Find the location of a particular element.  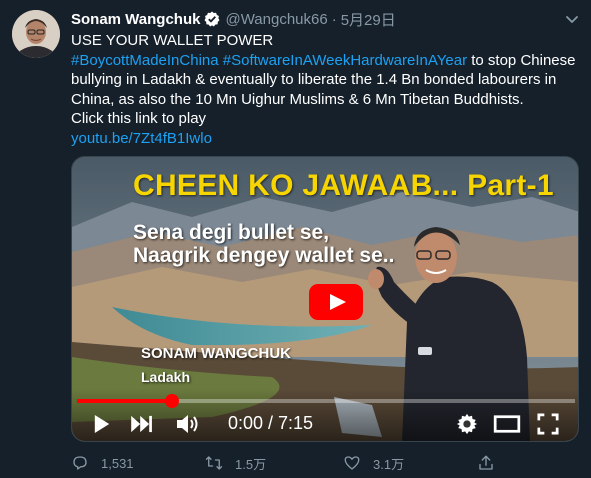

chevron-down-icon is located at coordinates (572, 19).